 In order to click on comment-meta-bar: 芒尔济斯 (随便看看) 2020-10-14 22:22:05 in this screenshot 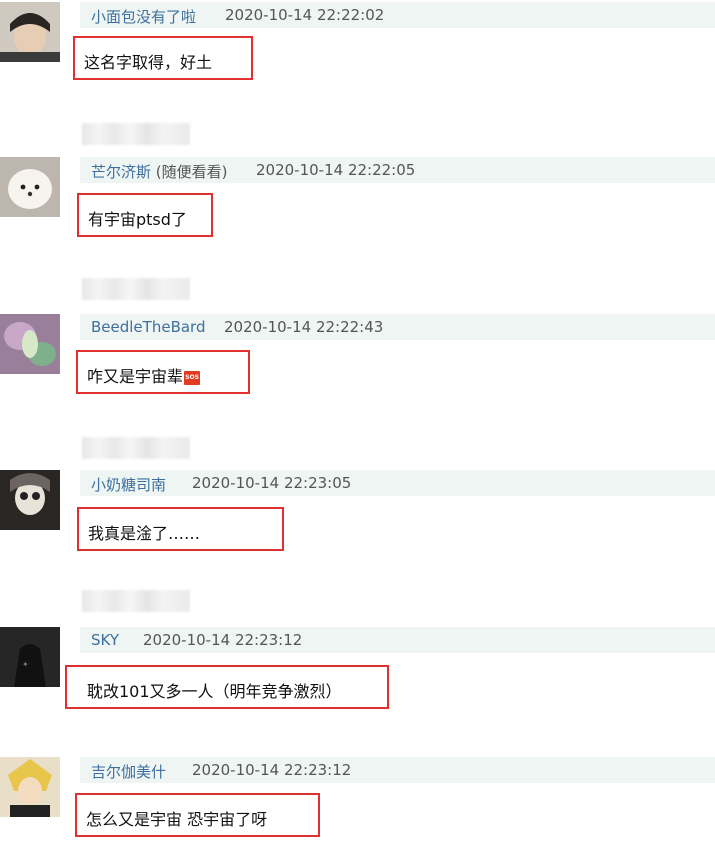, I will do `click(397, 170)`.